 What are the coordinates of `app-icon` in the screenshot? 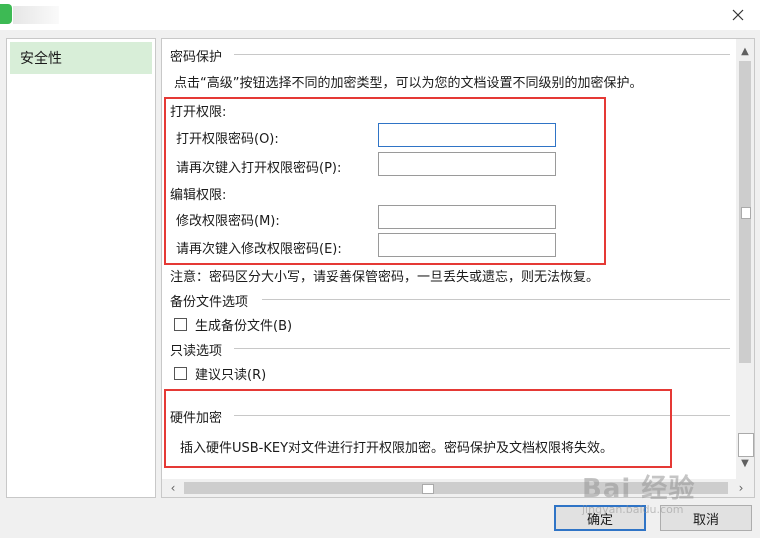 It's located at (6, 14).